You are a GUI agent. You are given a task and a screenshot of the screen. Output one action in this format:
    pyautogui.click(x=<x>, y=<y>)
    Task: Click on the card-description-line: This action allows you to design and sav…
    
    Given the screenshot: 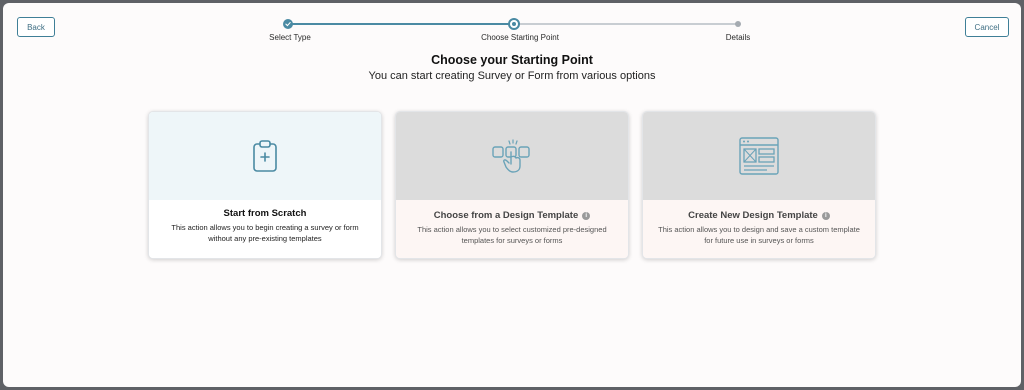 What is the action you would take?
    pyautogui.click(x=759, y=229)
    